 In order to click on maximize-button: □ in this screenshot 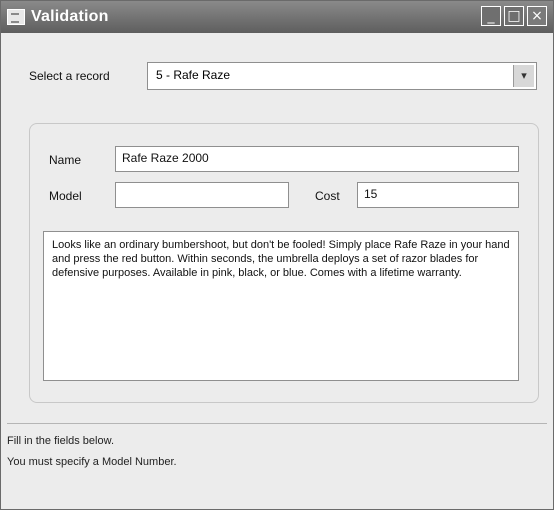, I will do `click(514, 16)`.